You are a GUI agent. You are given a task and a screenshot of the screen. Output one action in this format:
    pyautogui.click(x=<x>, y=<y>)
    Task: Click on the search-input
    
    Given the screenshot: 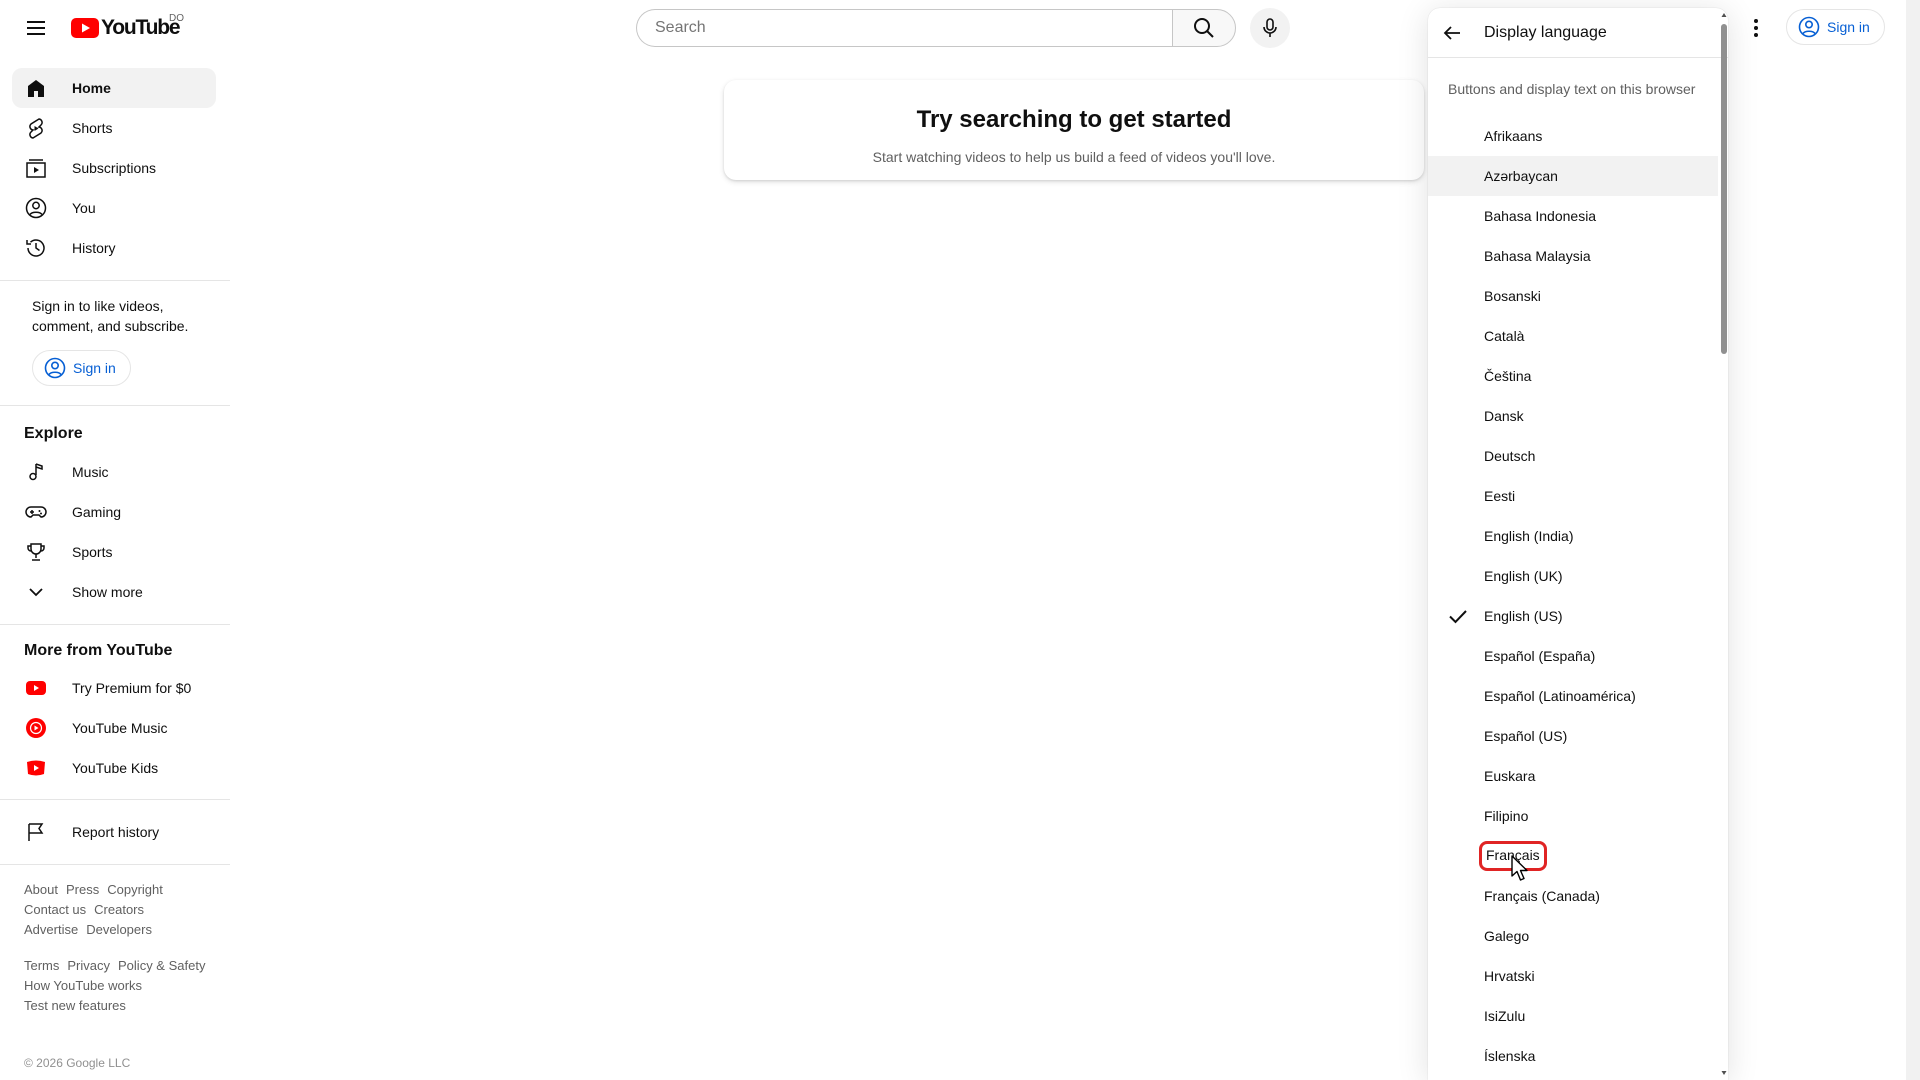 What is the action you would take?
    pyautogui.click(x=904, y=28)
    